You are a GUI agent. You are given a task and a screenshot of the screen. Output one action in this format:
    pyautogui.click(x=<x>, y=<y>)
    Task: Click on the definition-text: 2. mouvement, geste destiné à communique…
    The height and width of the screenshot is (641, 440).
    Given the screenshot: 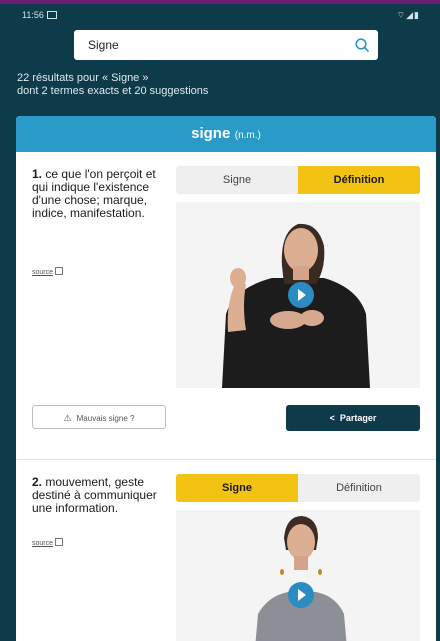 What is the action you would take?
    pyautogui.click(x=101, y=495)
    